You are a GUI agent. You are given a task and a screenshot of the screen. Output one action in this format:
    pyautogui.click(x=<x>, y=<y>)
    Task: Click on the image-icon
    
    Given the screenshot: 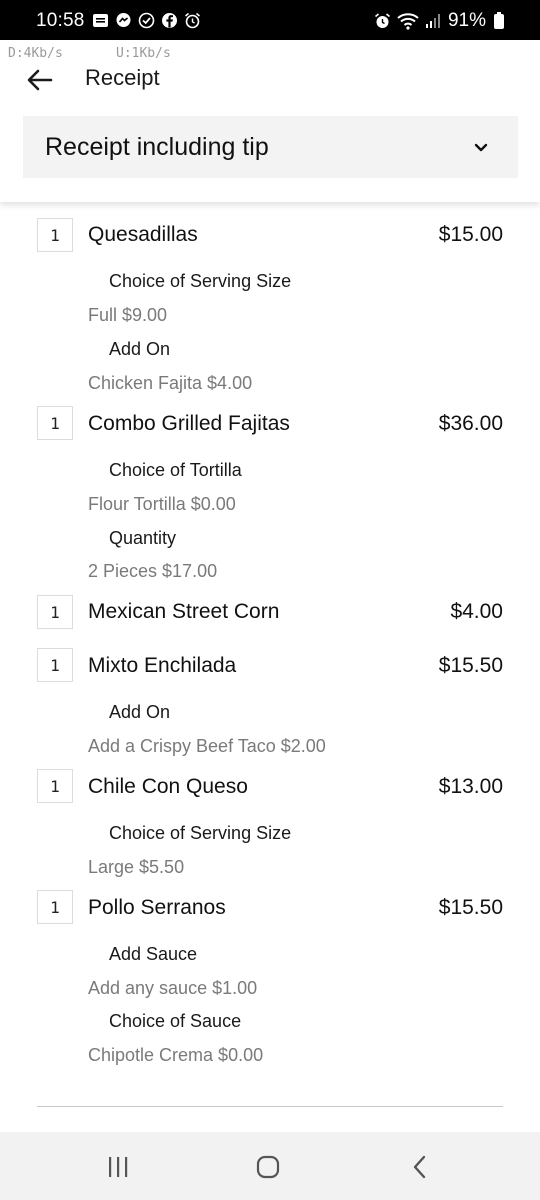 What is the action you would take?
    pyautogui.click(x=100, y=20)
    